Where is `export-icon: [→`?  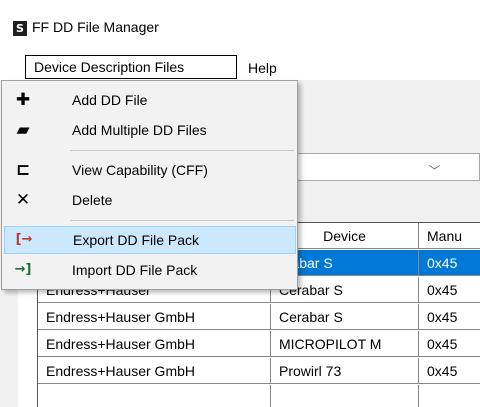
export-icon: [→ is located at coordinates (24, 239).